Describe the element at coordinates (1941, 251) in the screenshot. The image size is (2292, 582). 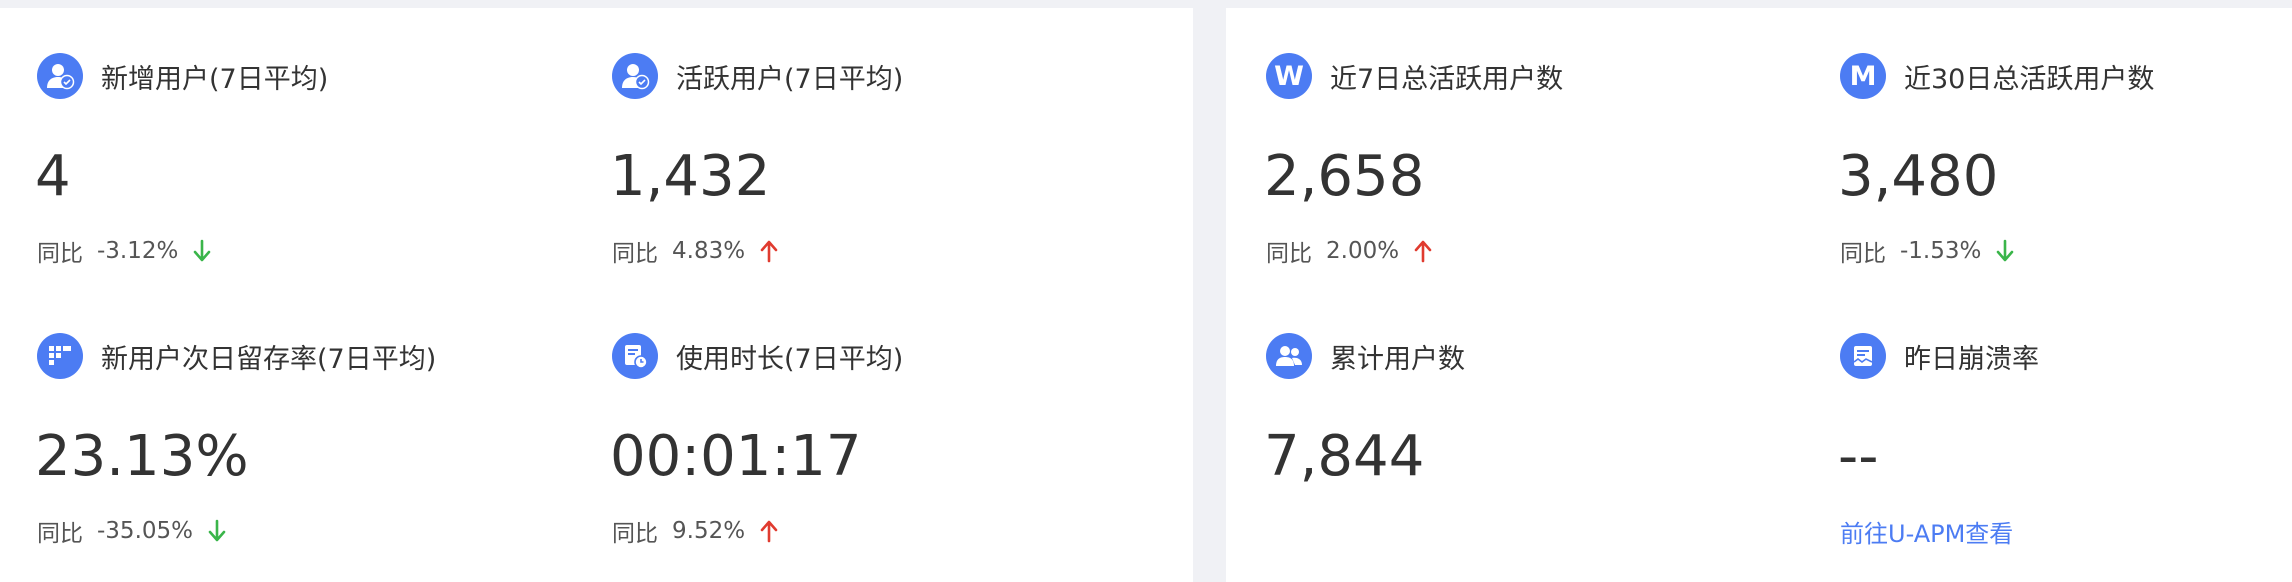
I see `compare-value: -1.53%` at that location.